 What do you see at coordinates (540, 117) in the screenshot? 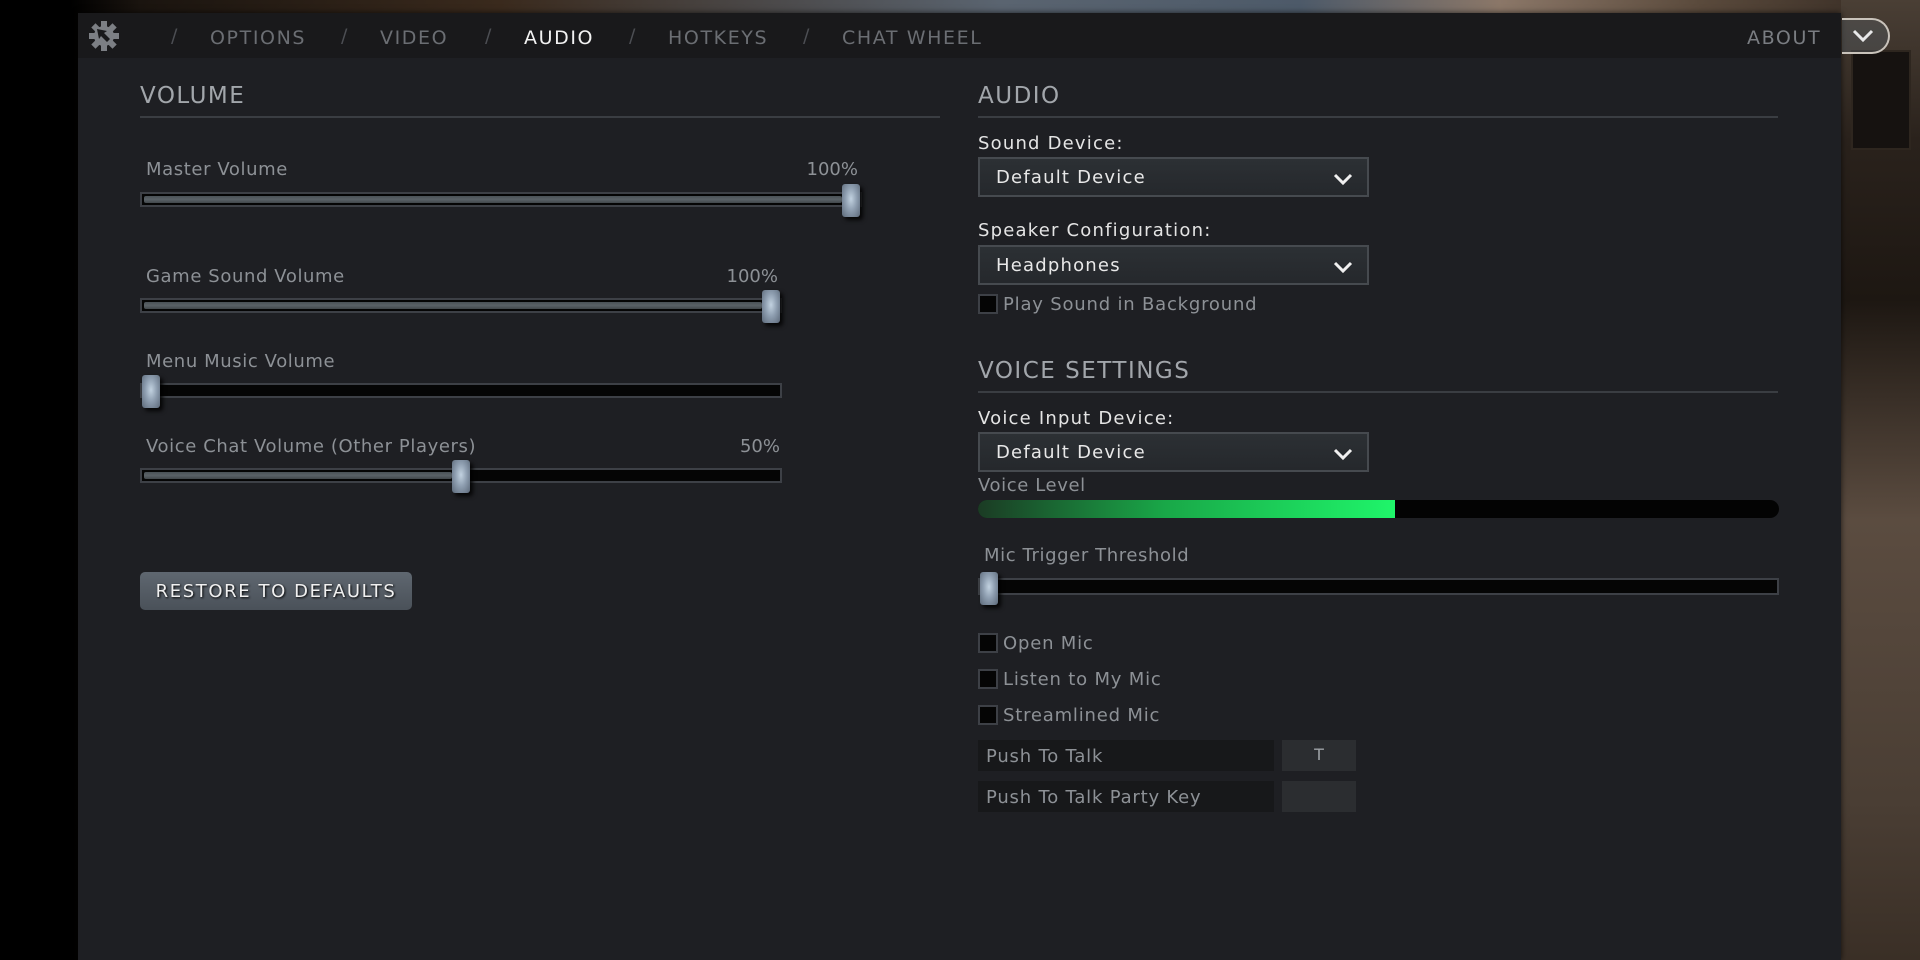
I see `volume-divider` at bounding box center [540, 117].